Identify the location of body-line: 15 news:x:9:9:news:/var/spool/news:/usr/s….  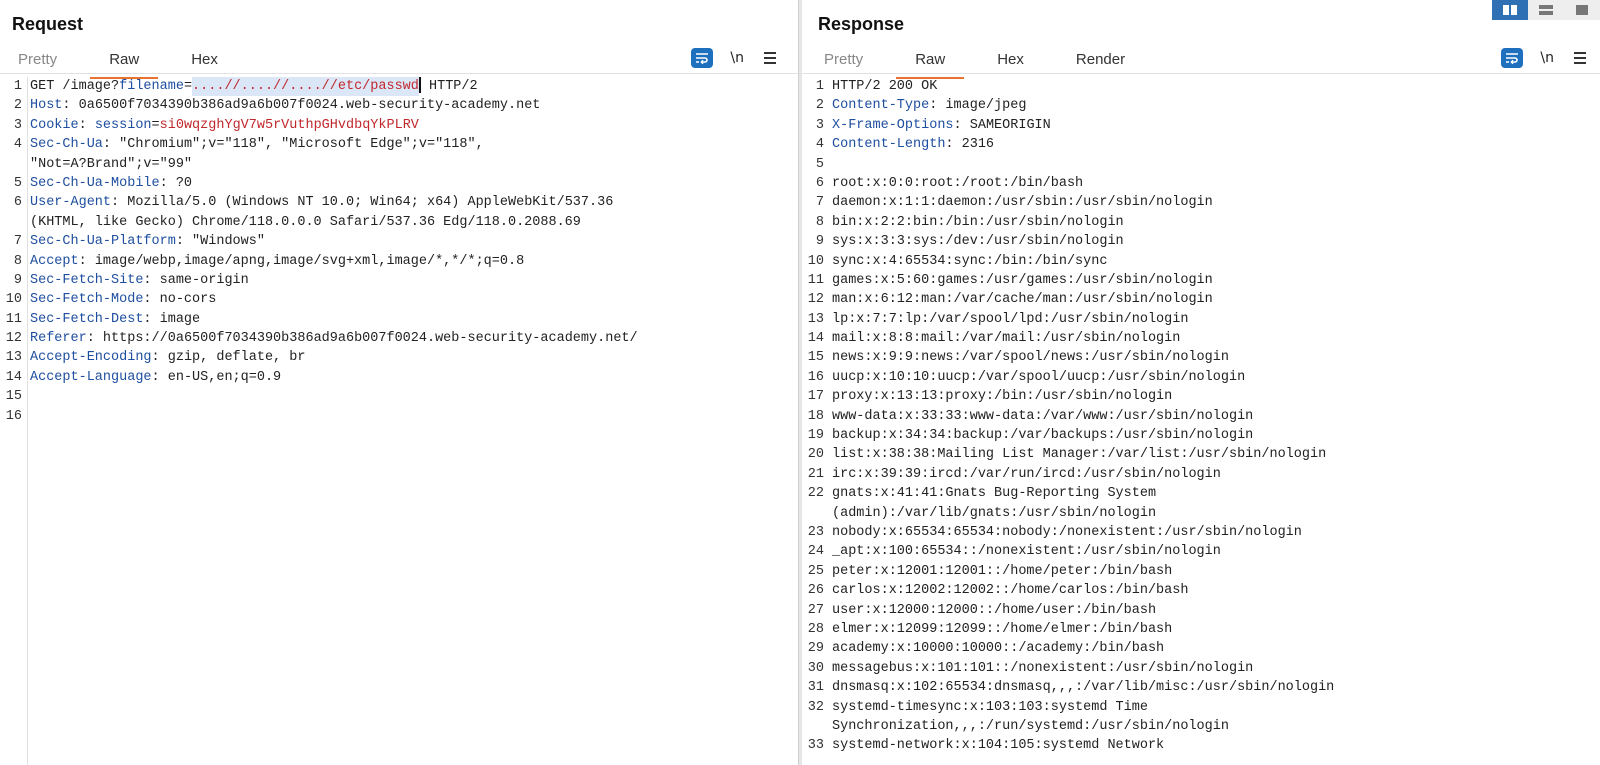
(1201, 357).